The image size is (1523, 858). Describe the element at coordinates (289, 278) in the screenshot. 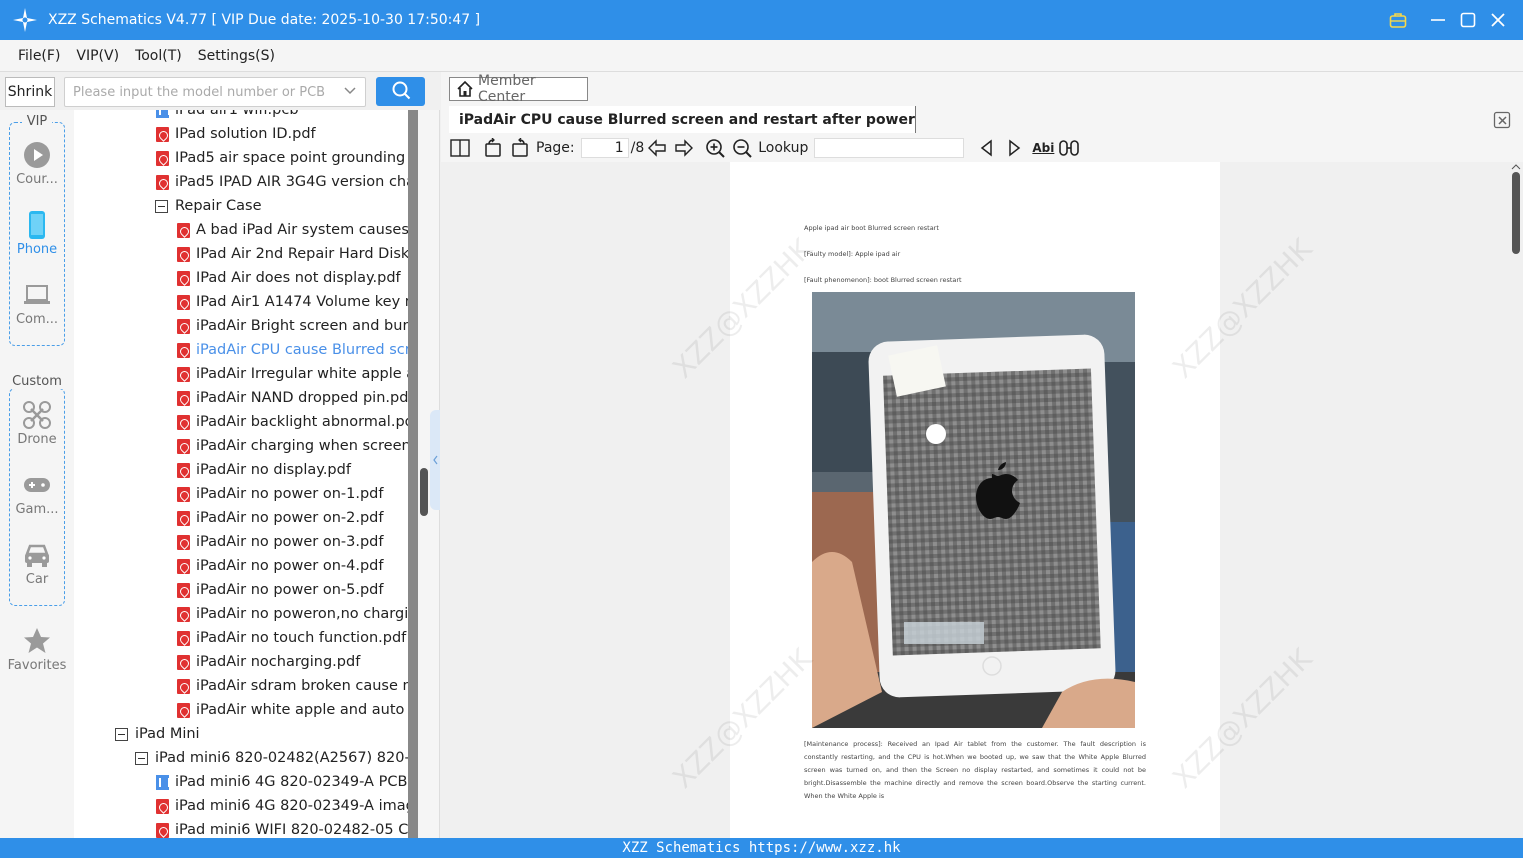

I see `tree-row: IPad Air does not display.pdf` at that location.